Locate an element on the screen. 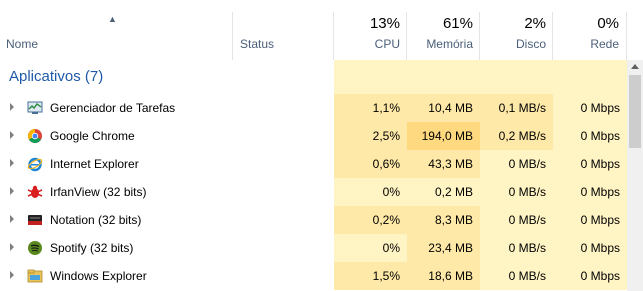  memory-total: 61% is located at coordinates (440, 23).